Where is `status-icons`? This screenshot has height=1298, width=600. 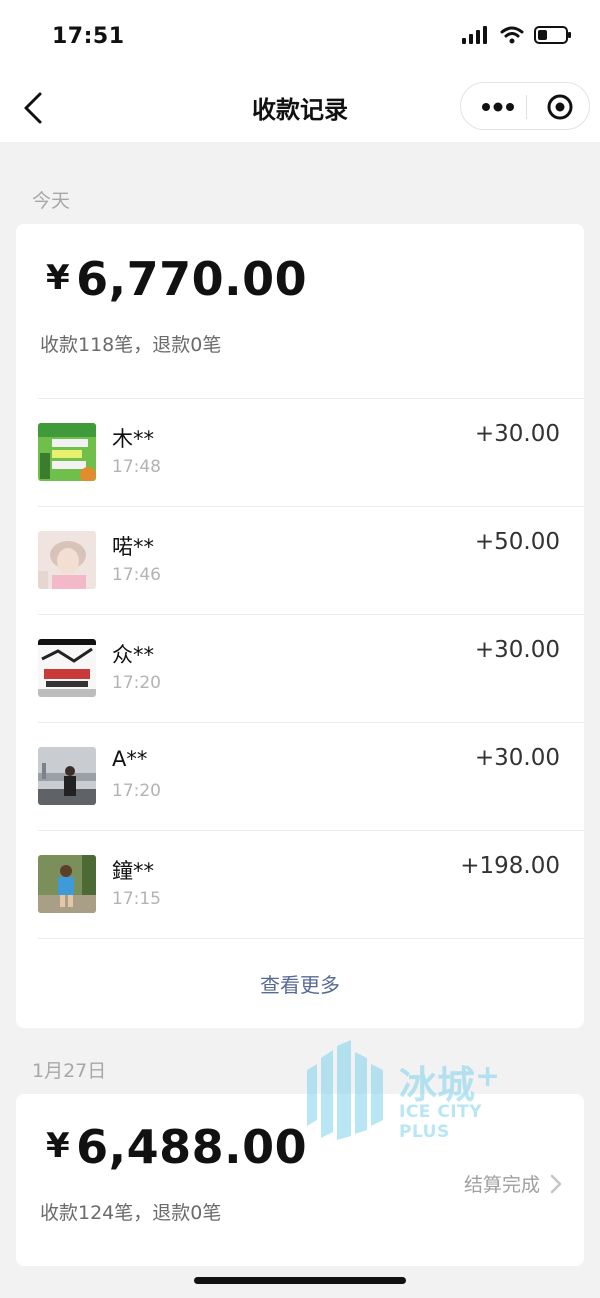 status-icons is located at coordinates (517, 35).